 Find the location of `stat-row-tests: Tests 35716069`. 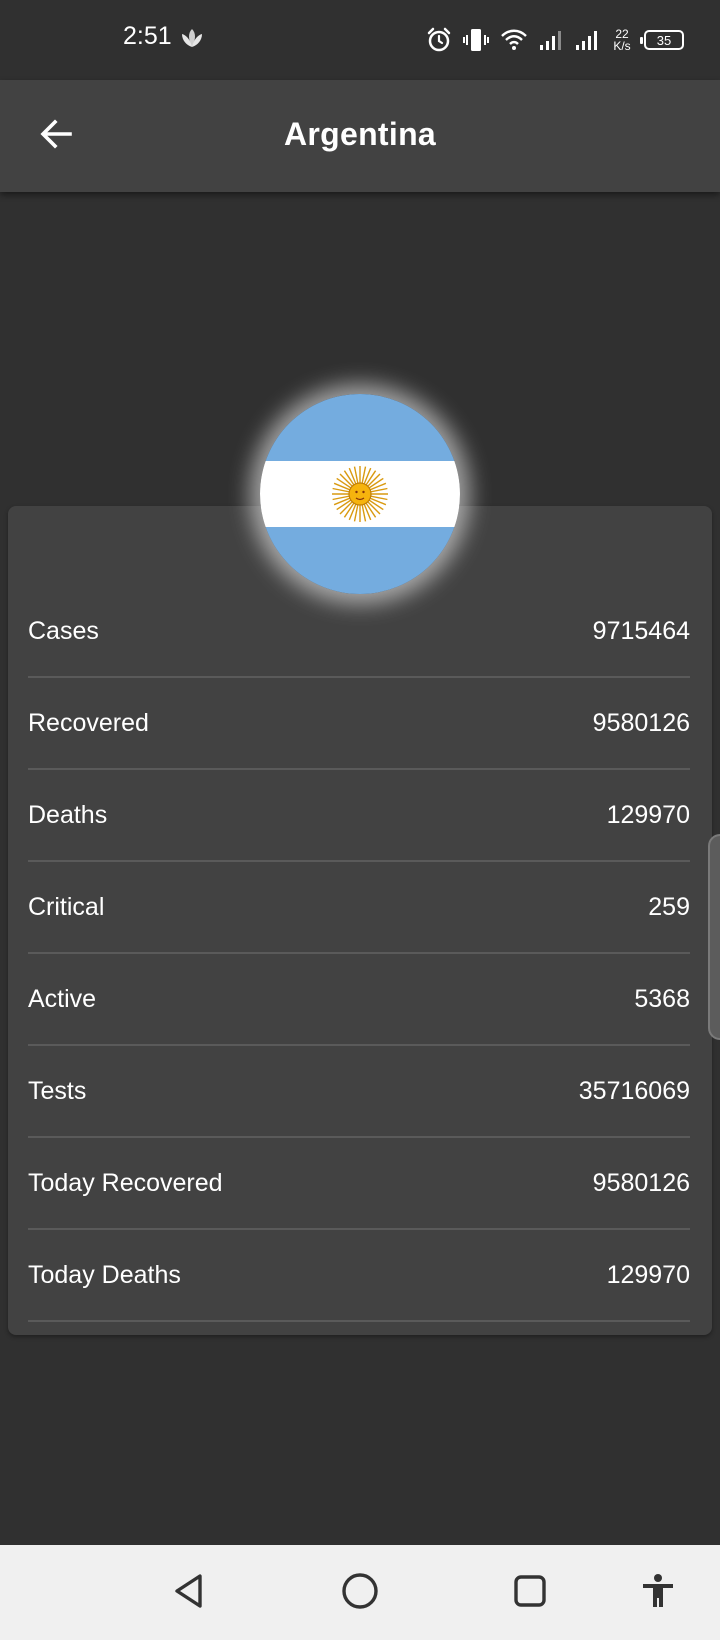

stat-row-tests: Tests 35716069 is located at coordinates (359, 1092).